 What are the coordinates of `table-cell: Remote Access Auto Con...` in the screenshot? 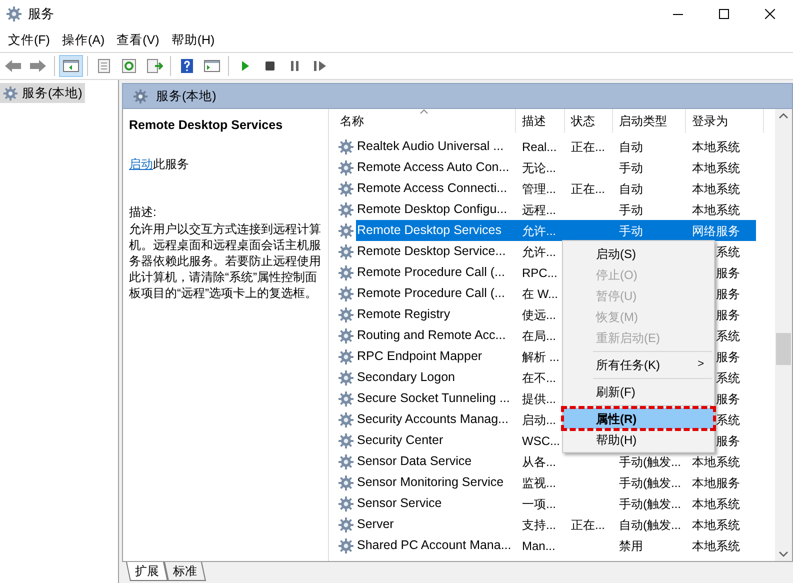 It's located at (436, 167).